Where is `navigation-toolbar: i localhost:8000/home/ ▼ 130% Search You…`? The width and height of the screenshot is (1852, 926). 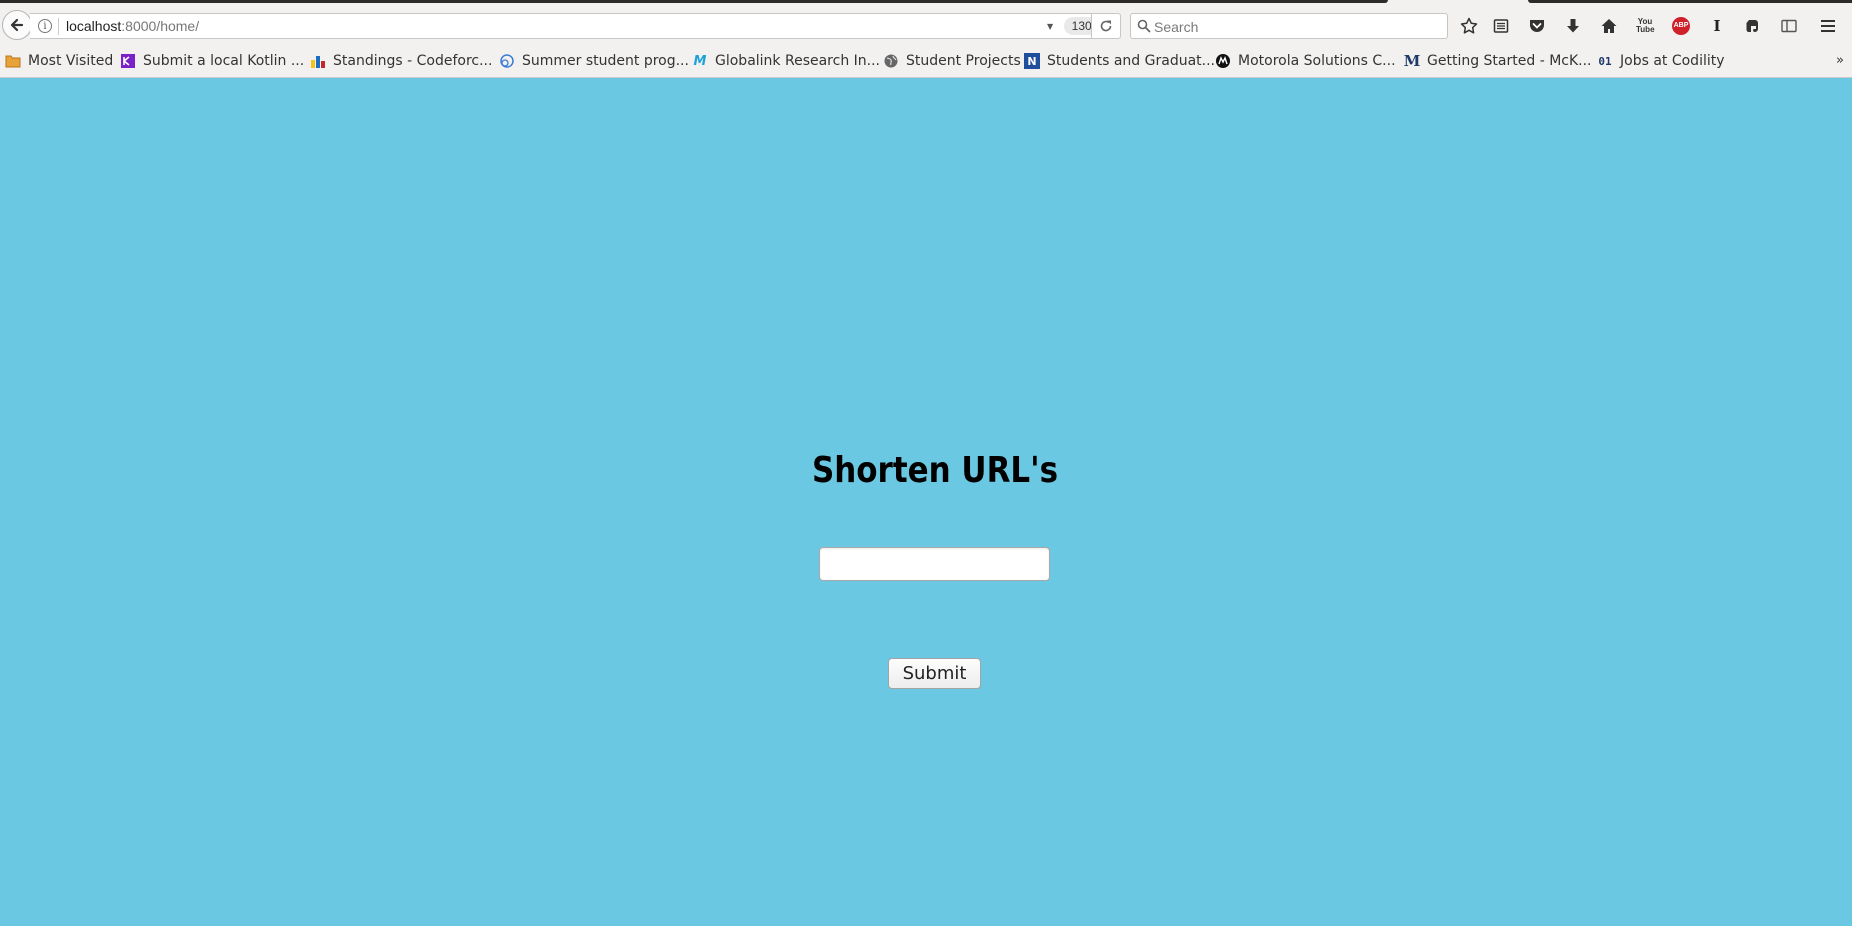 navigation-toolbar: i localhost:8000/home/ ▼ 130% Search You… is located at coordinates (926, 24).